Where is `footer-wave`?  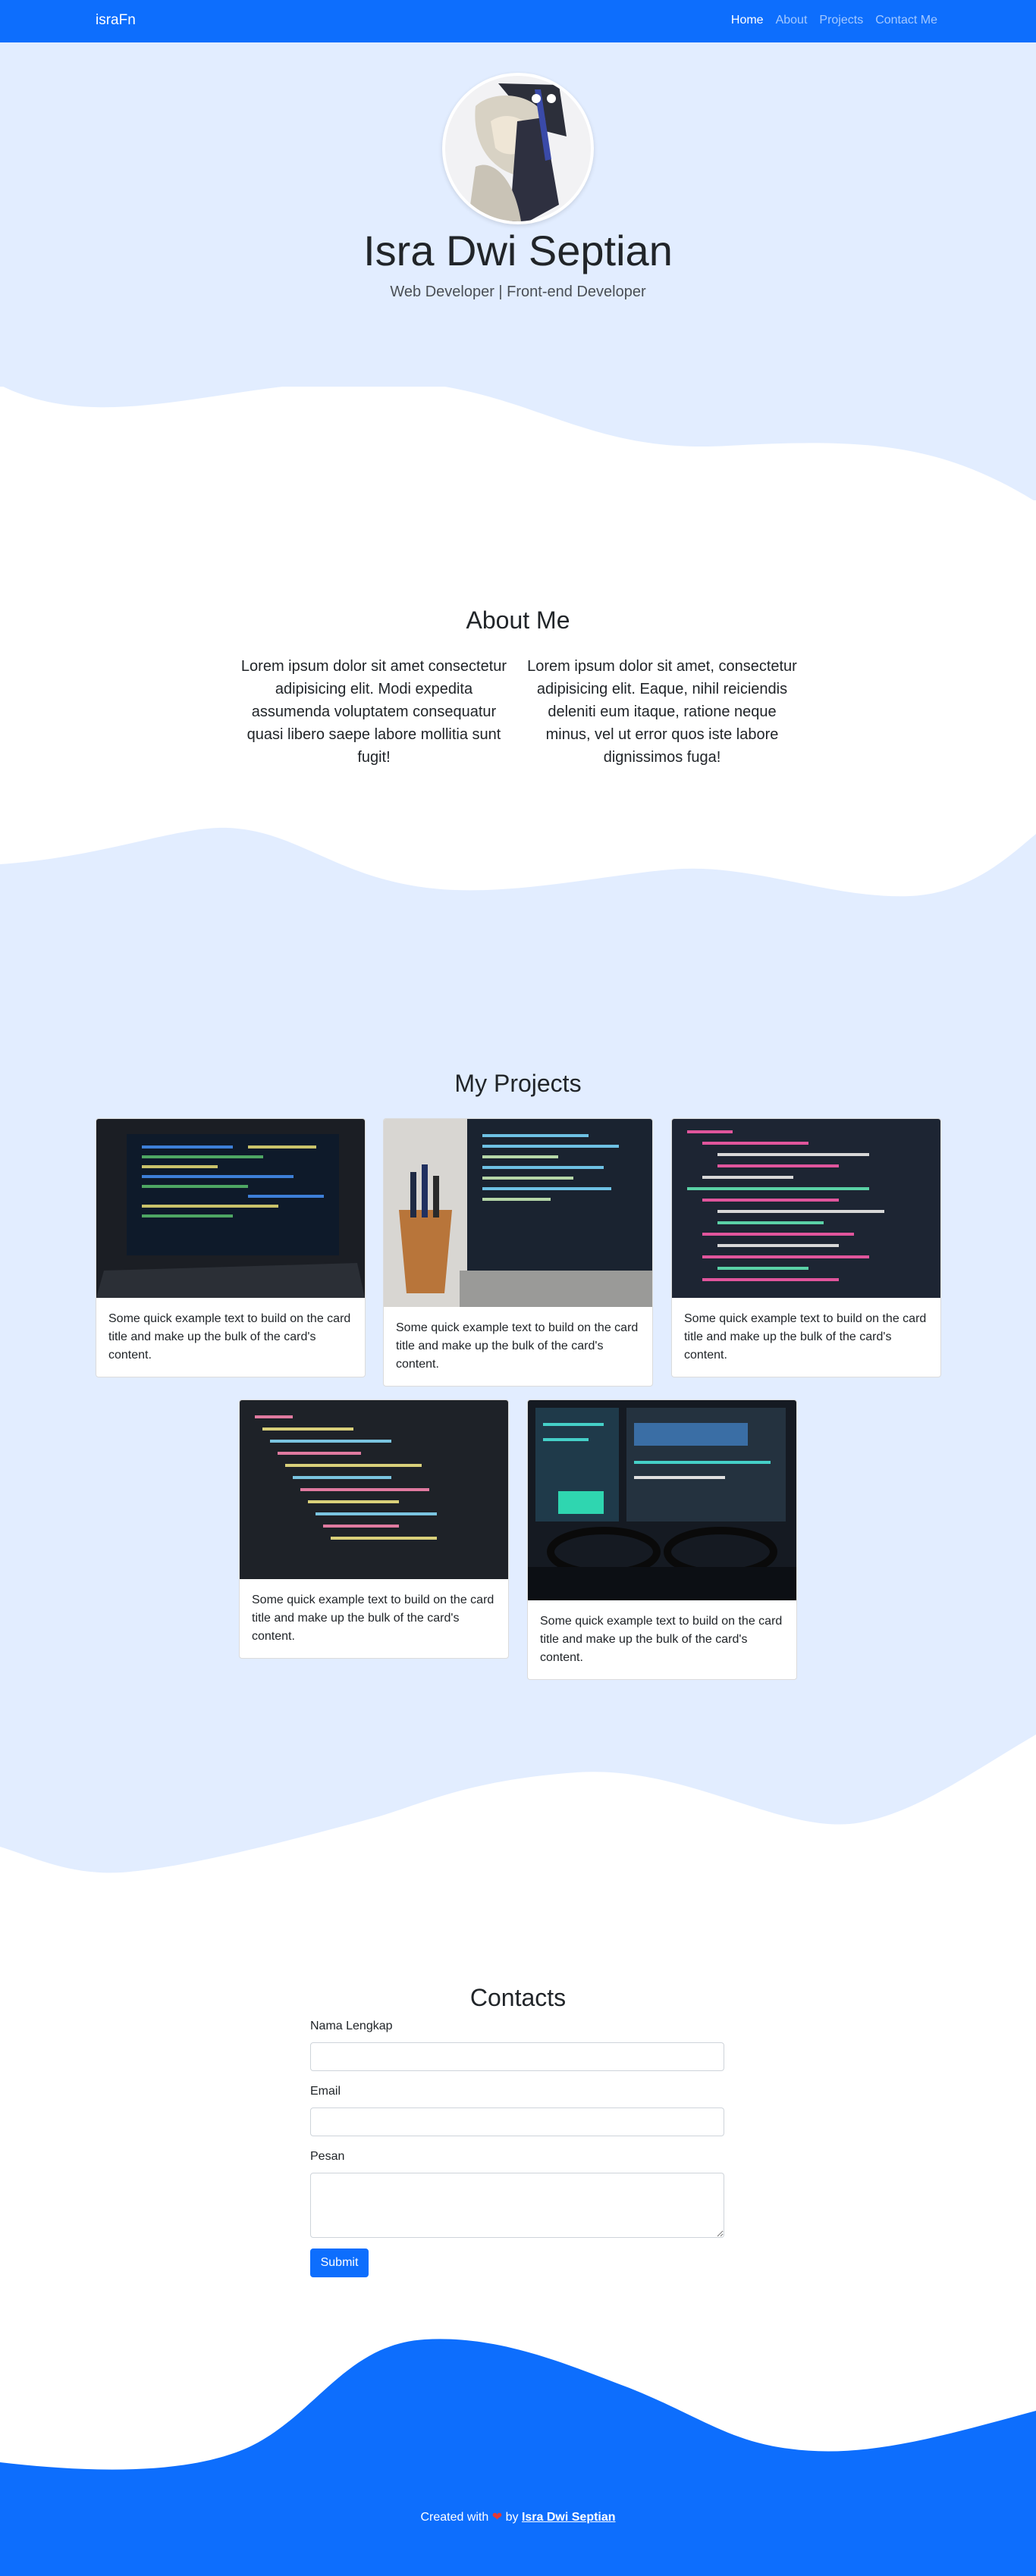 footer-wave is located at coordinates (518, 2457).